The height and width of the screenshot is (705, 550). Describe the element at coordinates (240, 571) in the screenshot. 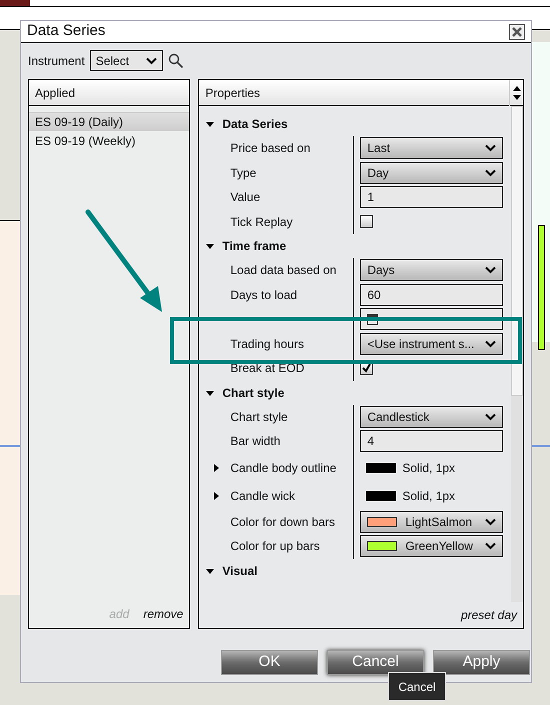

I see `category-title: Visual` at that location.